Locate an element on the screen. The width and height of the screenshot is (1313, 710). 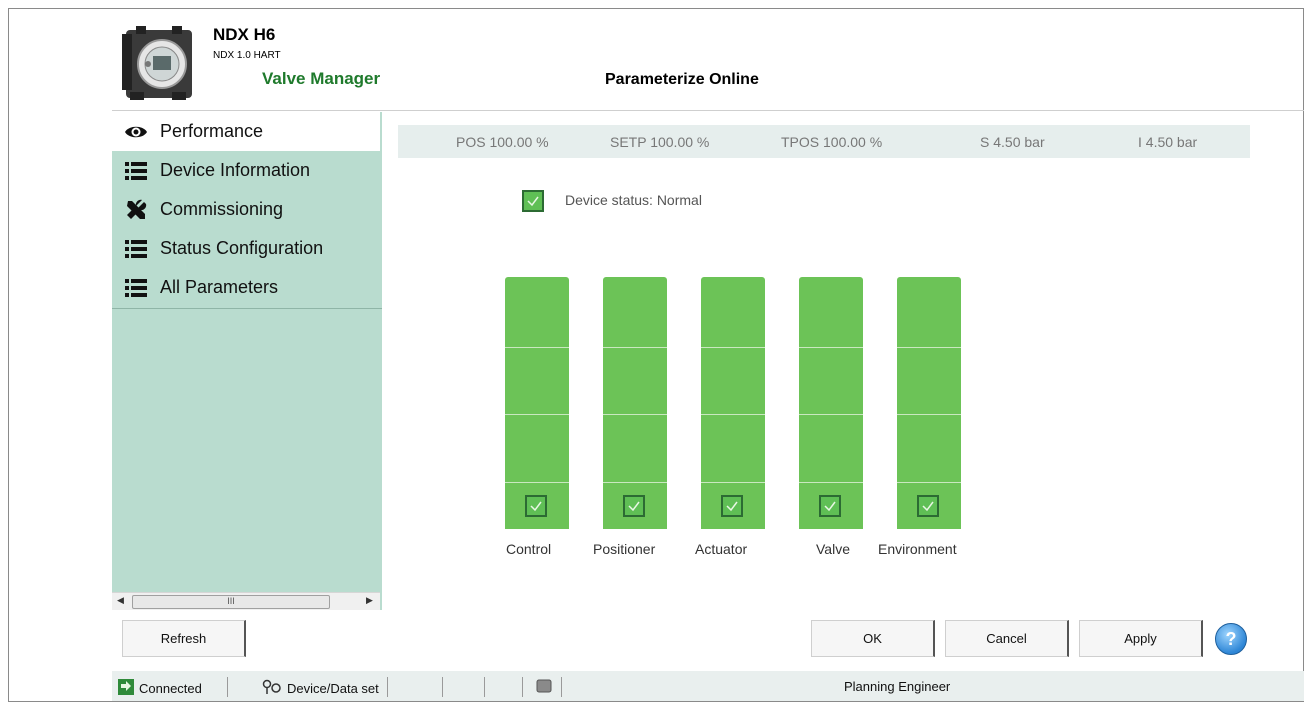
ok-button: OK is located at coordinates (873, 638).